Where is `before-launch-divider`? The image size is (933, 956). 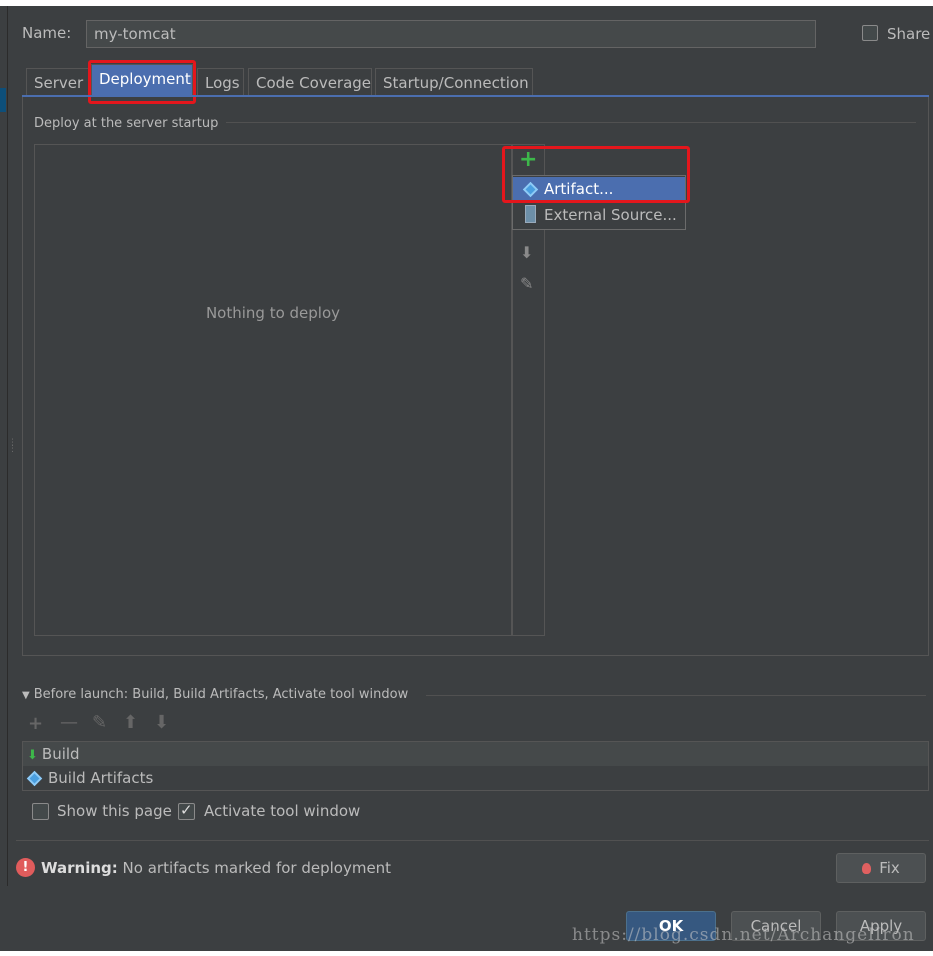 before-launch-divider is located at coordinates (676, 695).